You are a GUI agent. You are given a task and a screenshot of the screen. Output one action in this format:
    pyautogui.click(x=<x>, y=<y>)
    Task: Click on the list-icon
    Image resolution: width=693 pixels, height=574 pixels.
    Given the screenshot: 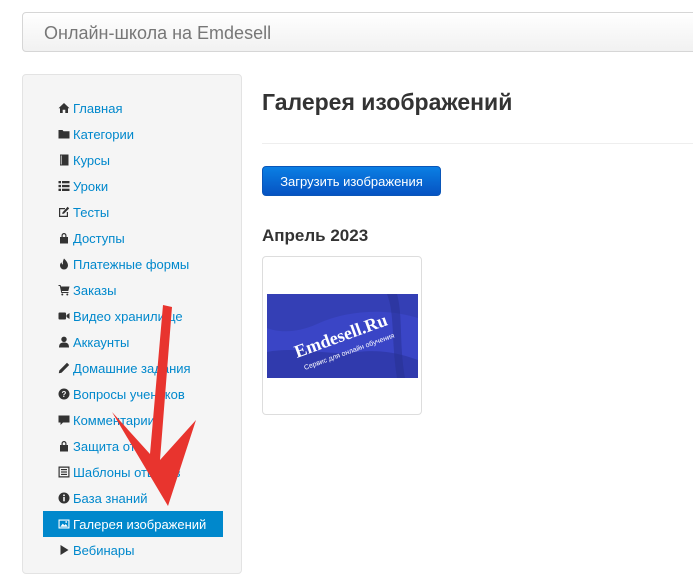 What is the action you would take?
    pyautogui.click(x=64, y=186)
    